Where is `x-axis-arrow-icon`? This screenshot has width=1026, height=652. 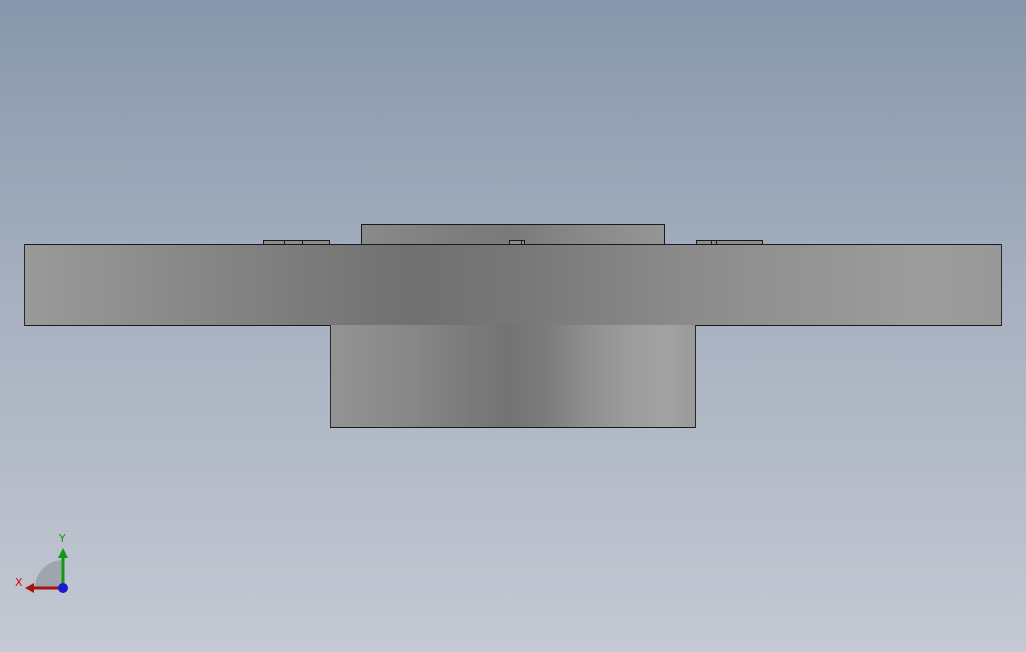 x-axis-arrow-icon is located at coordinates (29, 588).